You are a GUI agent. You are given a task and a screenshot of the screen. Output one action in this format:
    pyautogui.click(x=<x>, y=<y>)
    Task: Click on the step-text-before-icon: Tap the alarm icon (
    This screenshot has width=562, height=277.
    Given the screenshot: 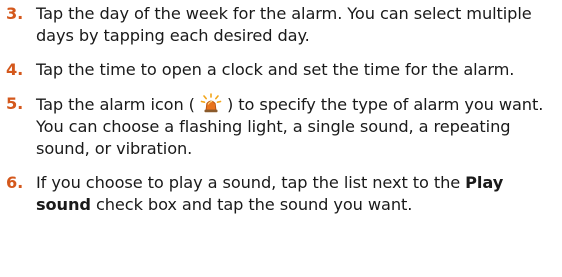 What is the action you would take?
    pyautogui.click(x=118, y=104)
    